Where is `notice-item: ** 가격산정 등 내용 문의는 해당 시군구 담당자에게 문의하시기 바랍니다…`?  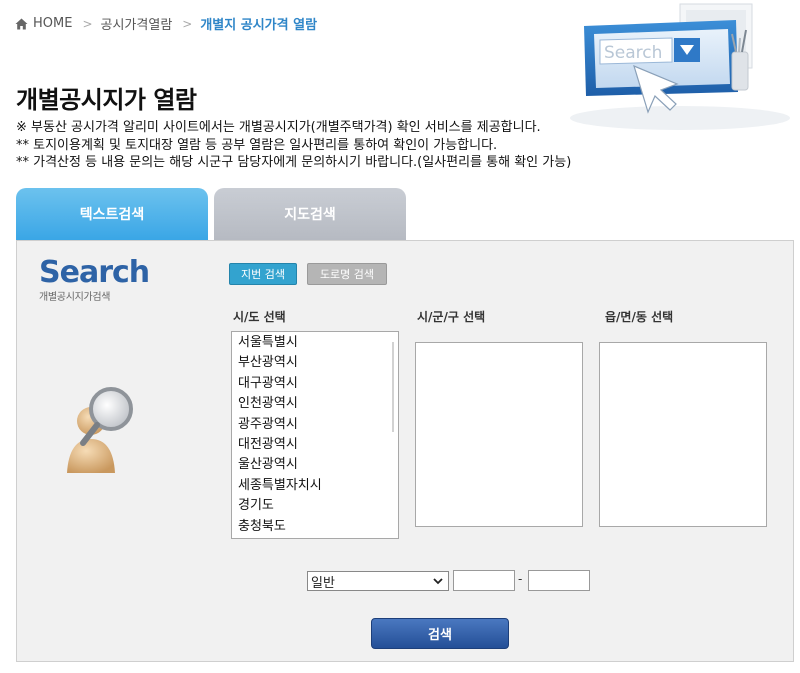 notice-item: ** 가격산정 등 내용 문의는 해당 시군구 담당자에게 문의하시기 바랍니다… is located at coordinates (294, 162).